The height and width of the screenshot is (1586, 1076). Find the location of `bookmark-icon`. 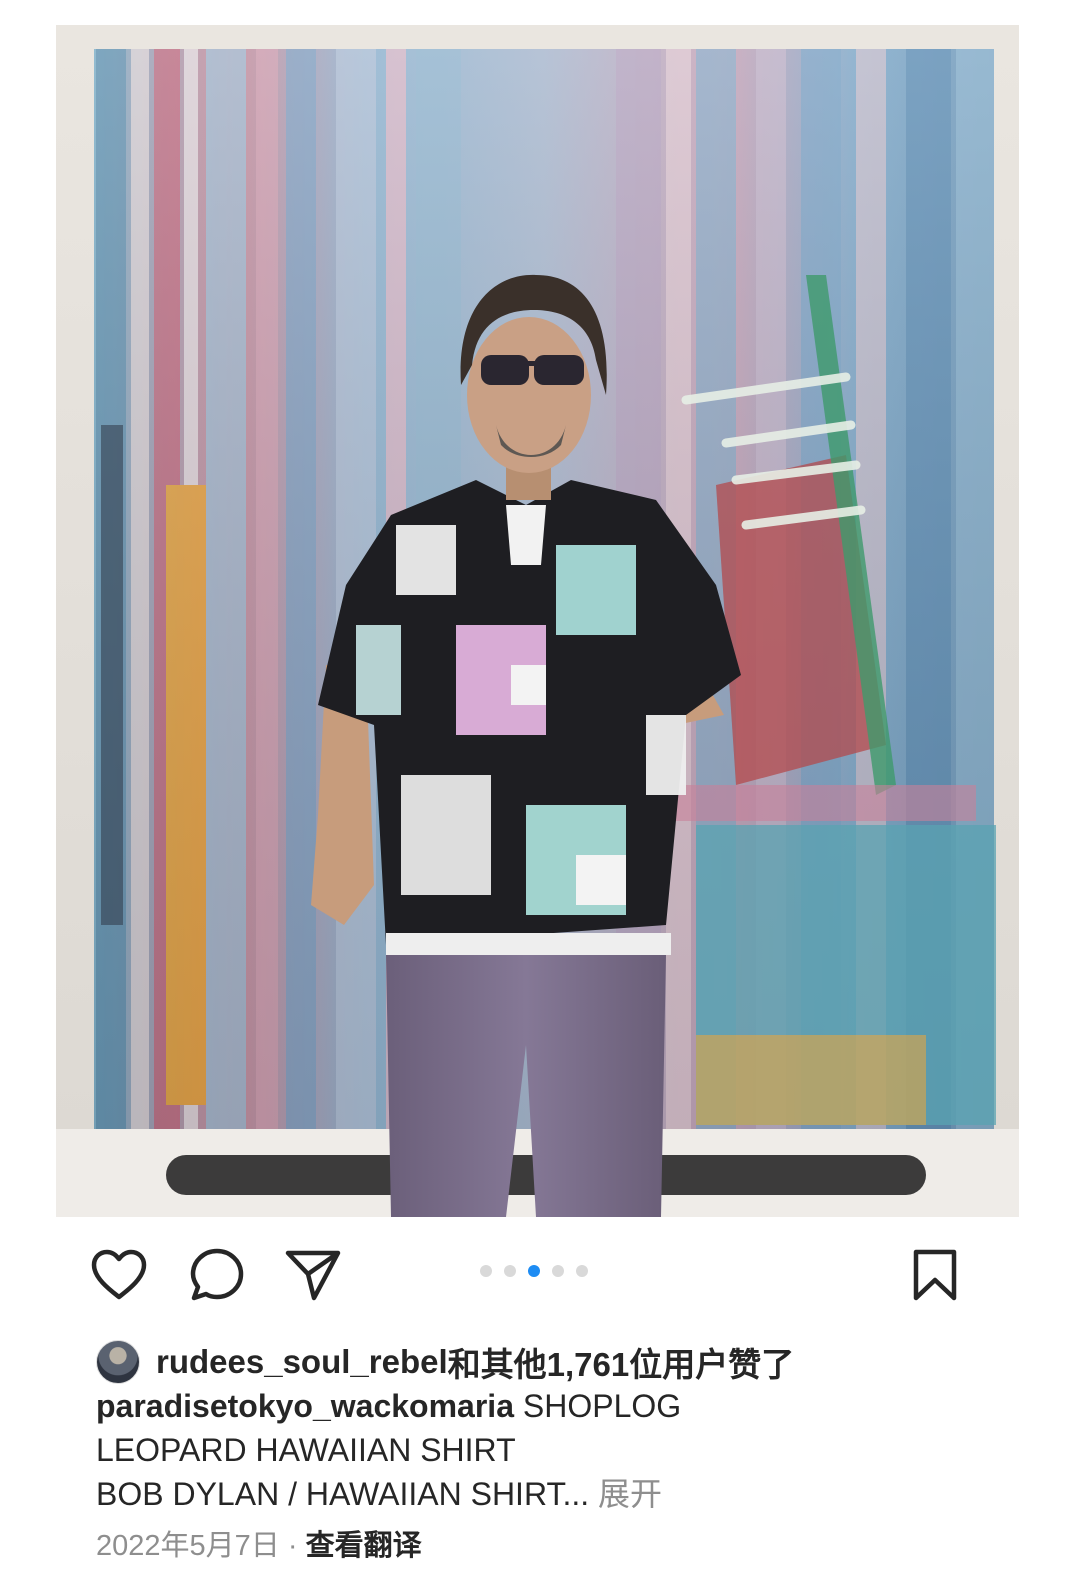

bookmark-icon is located at coordinates (935, 1275).